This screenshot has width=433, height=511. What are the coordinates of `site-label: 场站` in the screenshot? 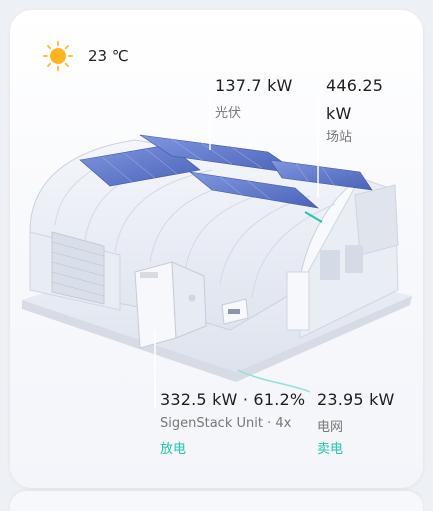 It's located at (339, 137).